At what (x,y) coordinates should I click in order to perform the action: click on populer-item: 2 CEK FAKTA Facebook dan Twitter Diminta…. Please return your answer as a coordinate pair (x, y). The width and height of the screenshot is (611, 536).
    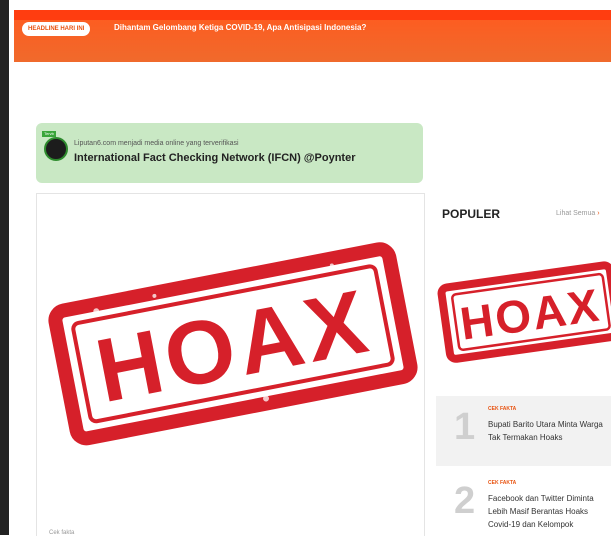
    Looking at the image, I should click on (523, 502).